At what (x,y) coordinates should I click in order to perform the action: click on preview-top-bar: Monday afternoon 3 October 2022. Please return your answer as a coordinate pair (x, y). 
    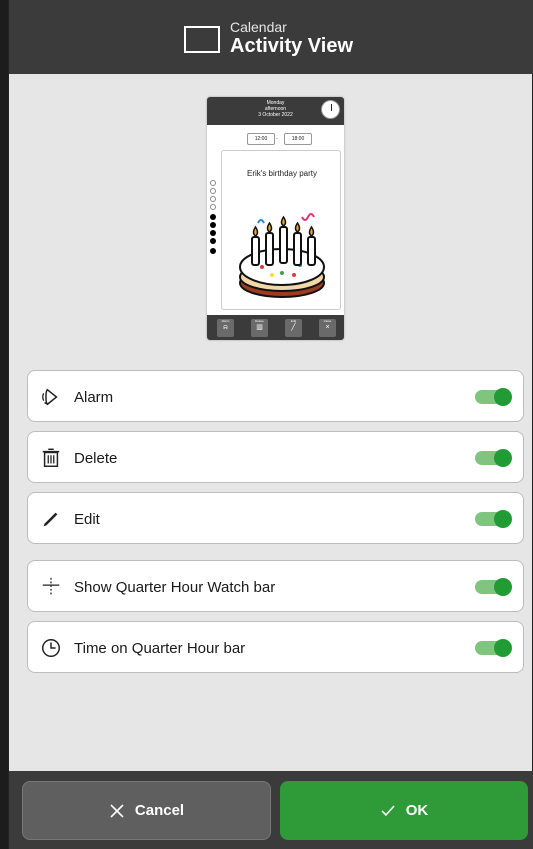
    Looking at the image, I should click on (275, 111).